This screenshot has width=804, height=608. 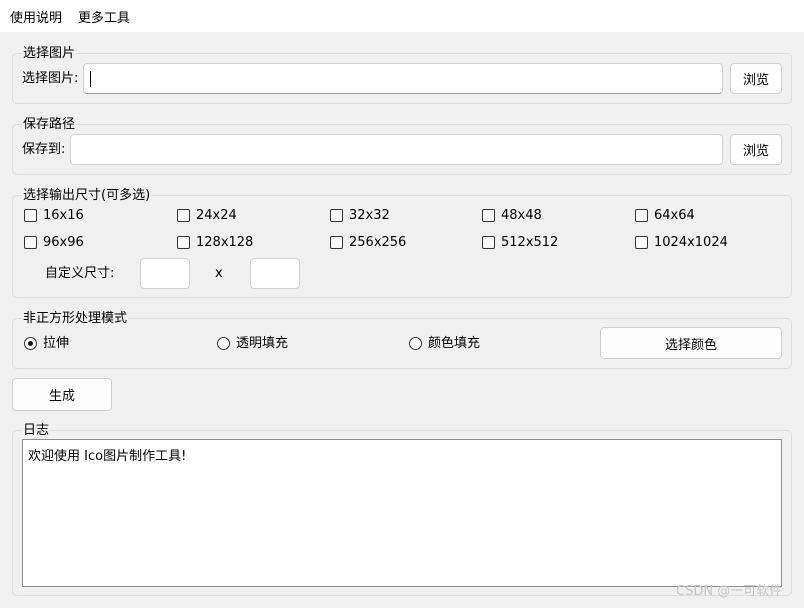 What do you see at coordinates (63, 215) in the screenshot?
I see `size-16-label: 16x16` at bounding box center [63, 215].